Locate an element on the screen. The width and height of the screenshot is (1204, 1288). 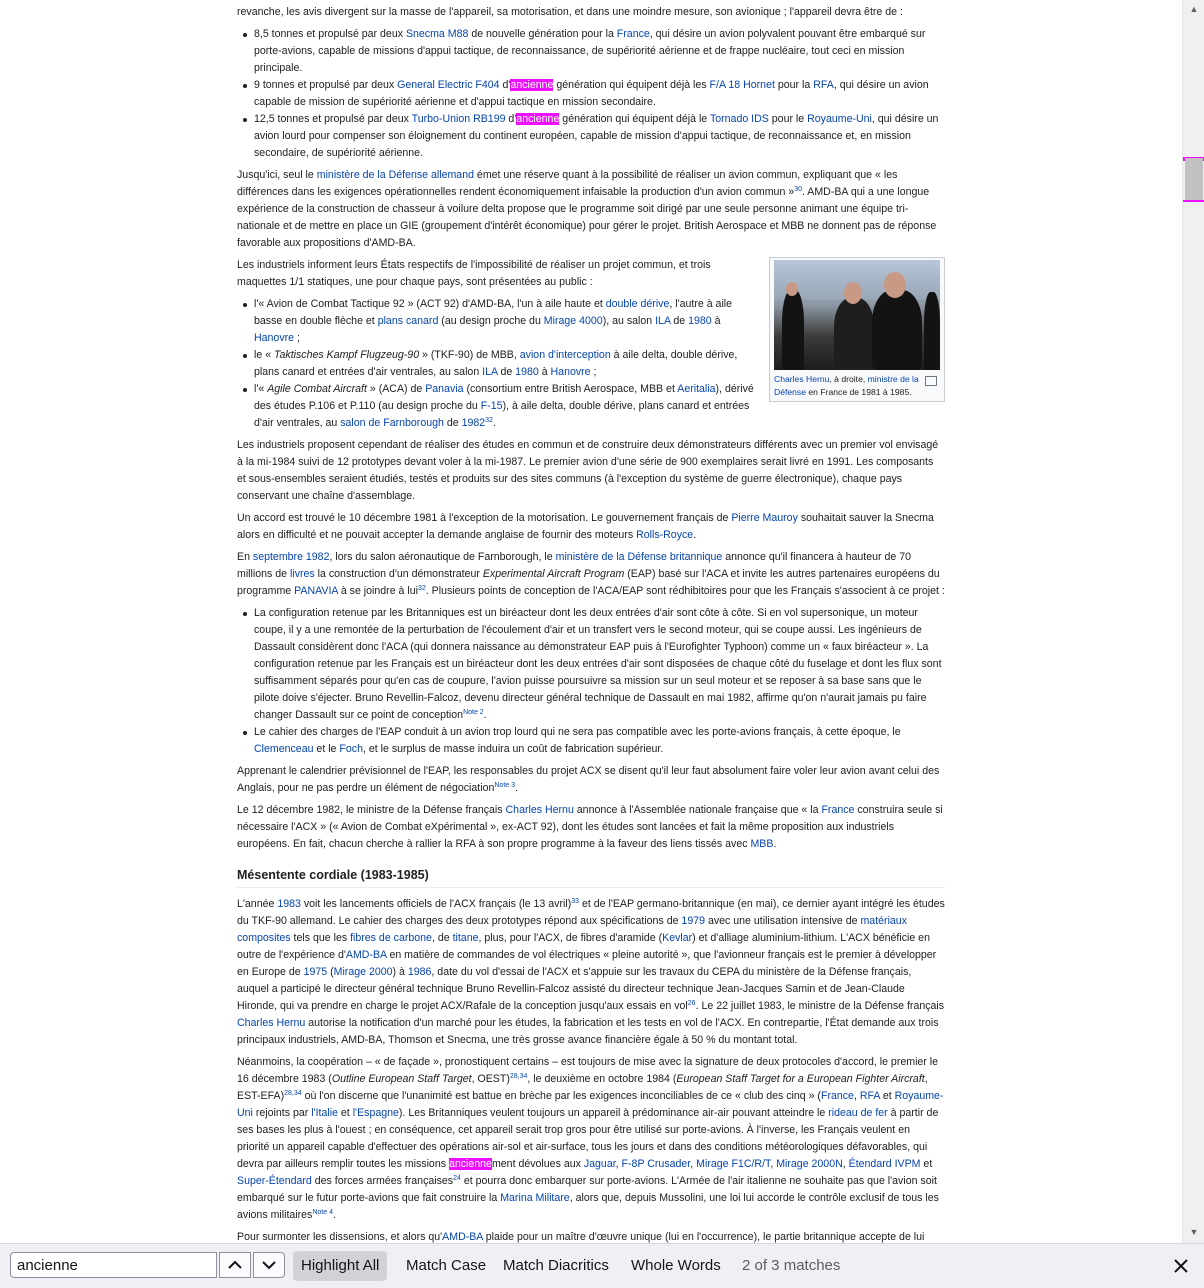
reference: 26 is located at coordinates (692, 1003).